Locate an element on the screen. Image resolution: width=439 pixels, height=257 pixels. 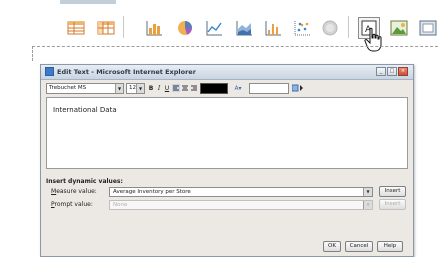
prompt-label: Prompt value: is located at coordinates (81, 205).